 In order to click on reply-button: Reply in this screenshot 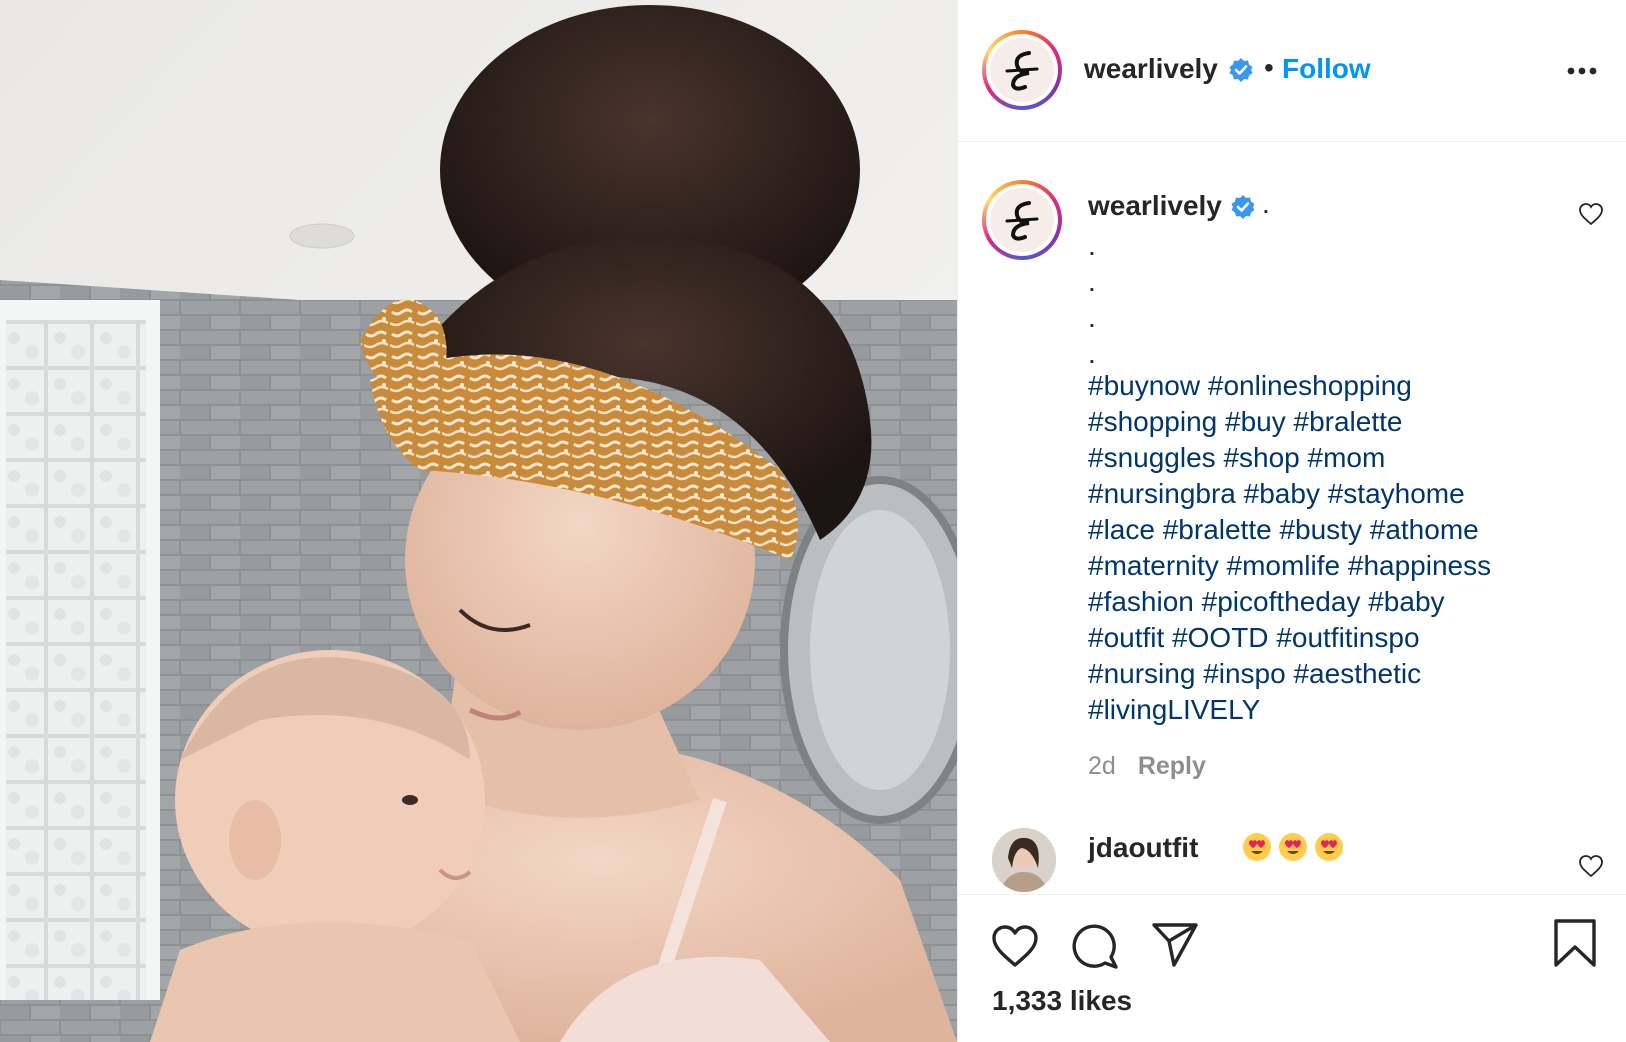, I will do `click(1172, 766)`.